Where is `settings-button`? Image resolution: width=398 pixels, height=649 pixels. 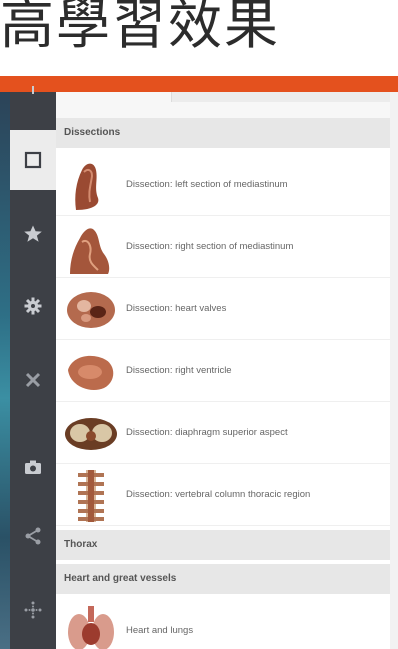
settings-button is located at coordinates (33, 306).